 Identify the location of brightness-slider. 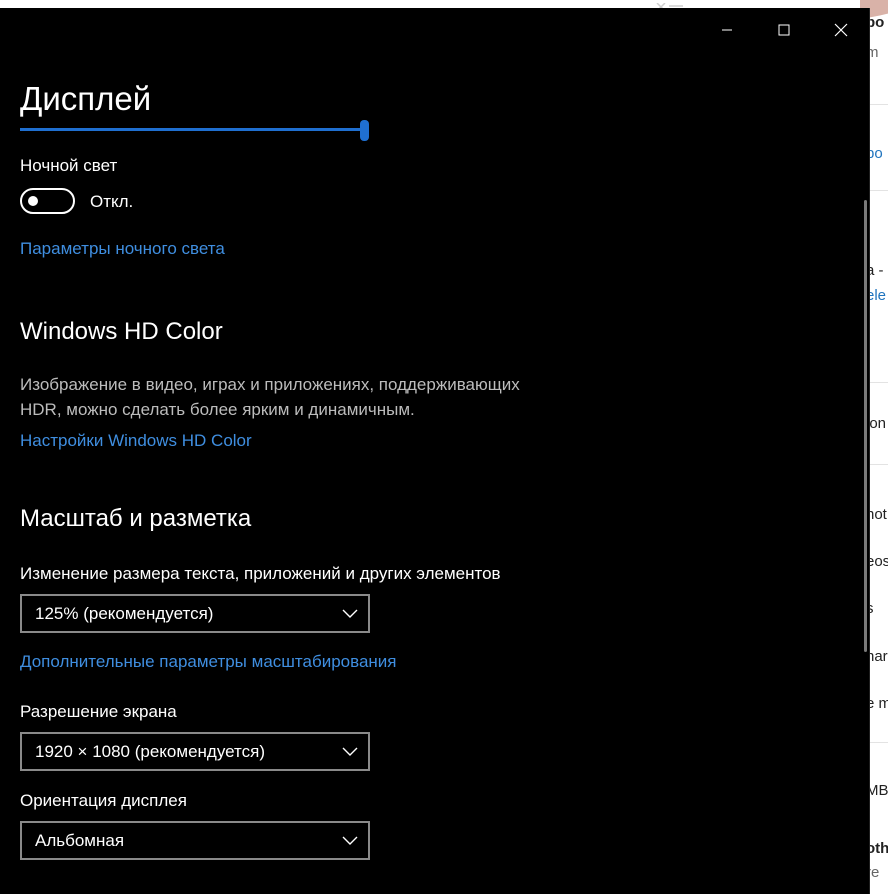
(196, 133).